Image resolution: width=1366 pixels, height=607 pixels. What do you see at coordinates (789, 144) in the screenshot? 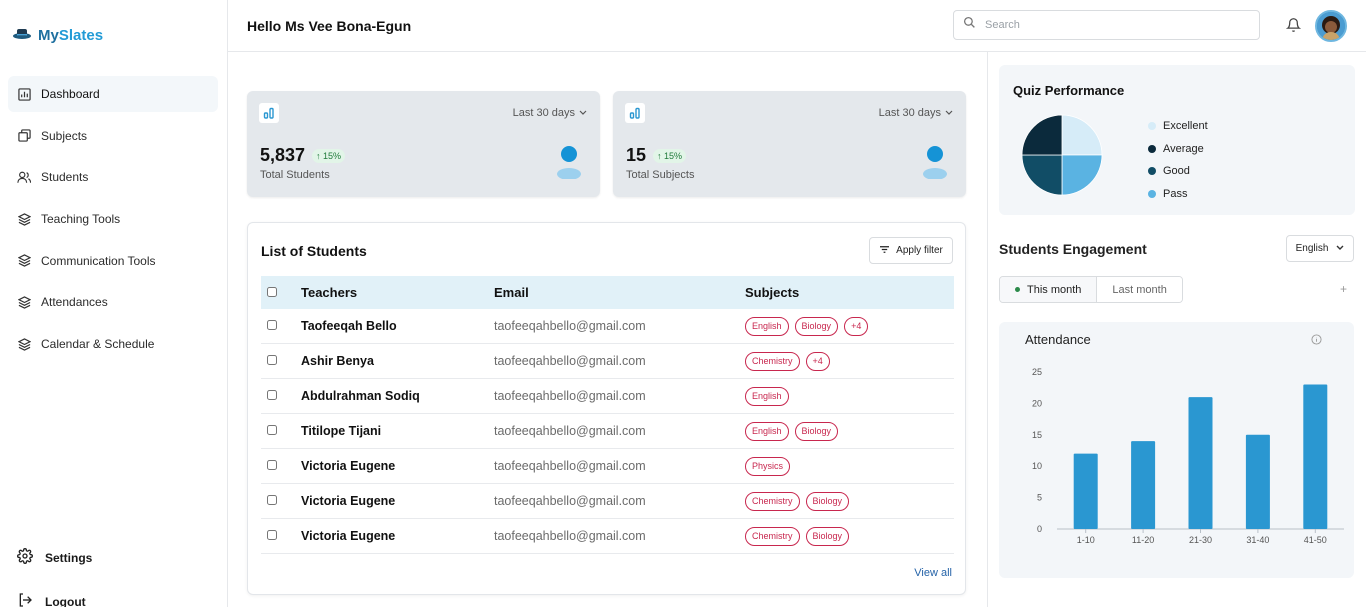
I see `stat-card: Last 30 days 15 ↑ 15% Total Subjects` at bounding box center [789, 144].